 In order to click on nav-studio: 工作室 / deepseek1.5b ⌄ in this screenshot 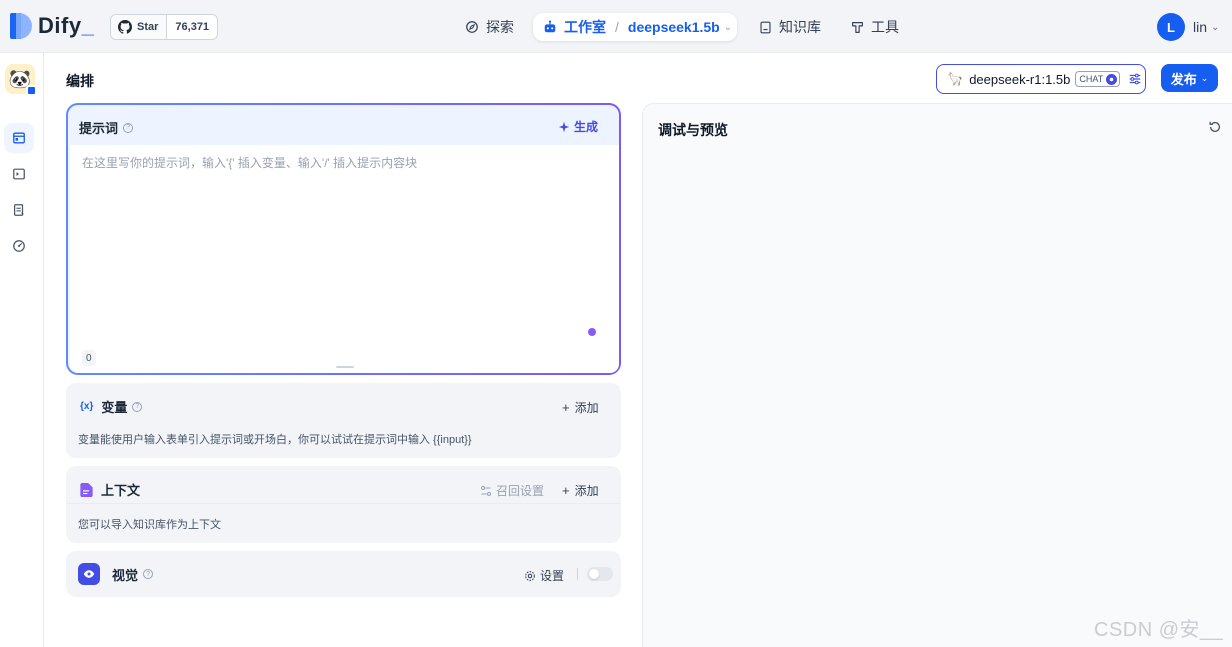, I will do `click(635, 27)`.